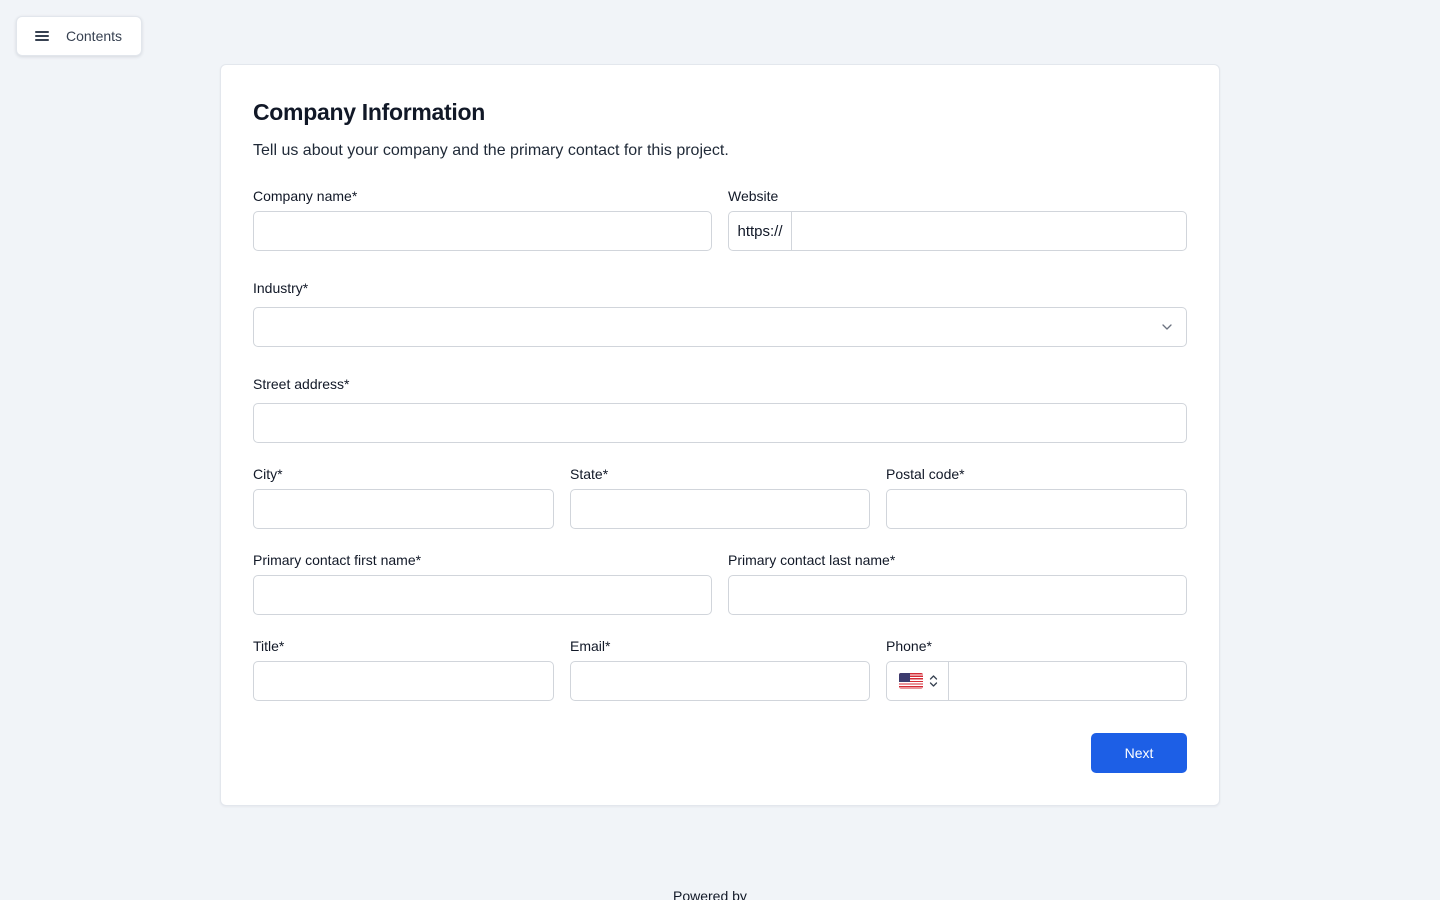  What do you see at coordinates (369, 112) in the screenshot?
I see `page-title: Company Information` at bounding box center [369, 112].